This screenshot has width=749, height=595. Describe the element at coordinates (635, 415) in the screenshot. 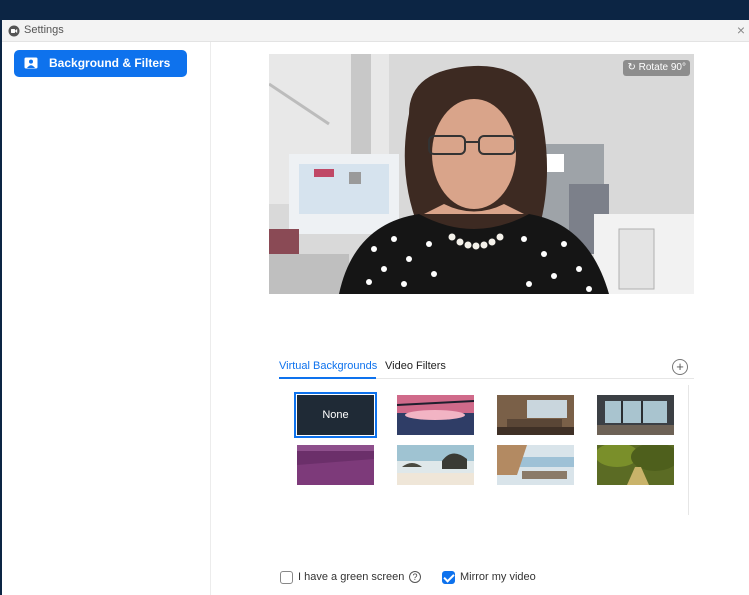

I see `background-glass-room` at that location.